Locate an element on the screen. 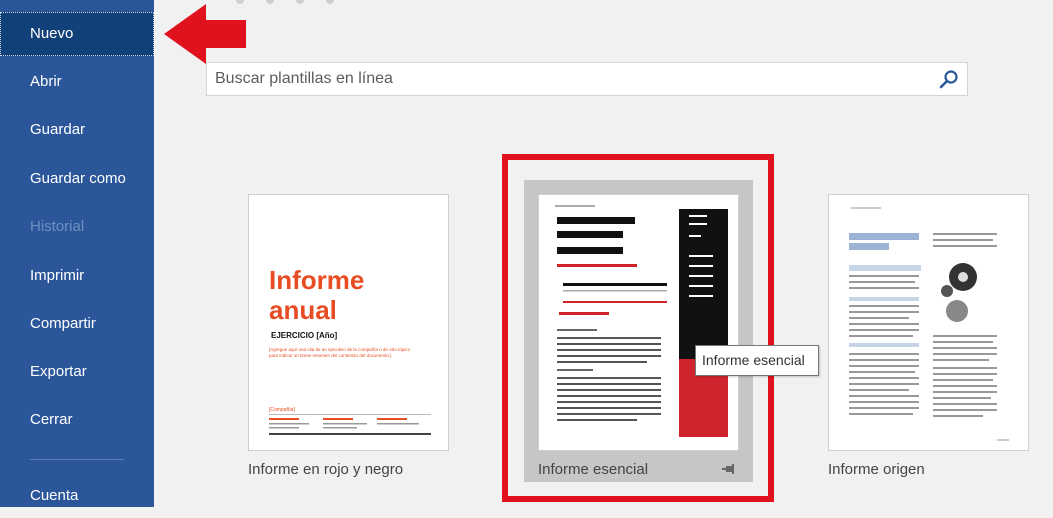  top-partial-graphic is located at coordinates (285, 2).